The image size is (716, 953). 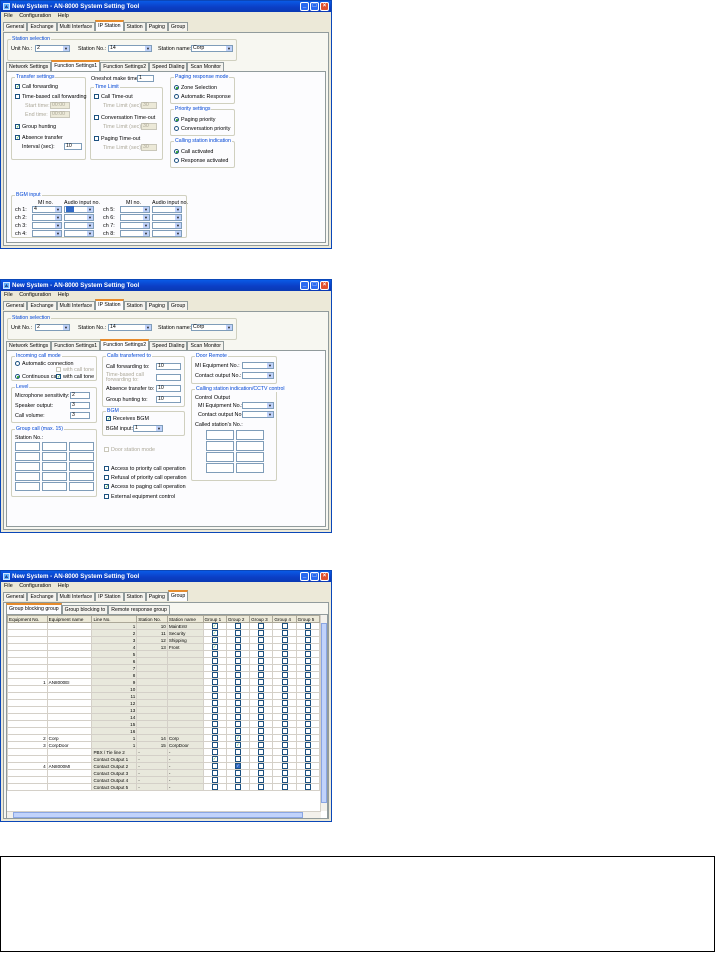 I want to click on paging-timeout-checkbox, so click(x=96, y=138).